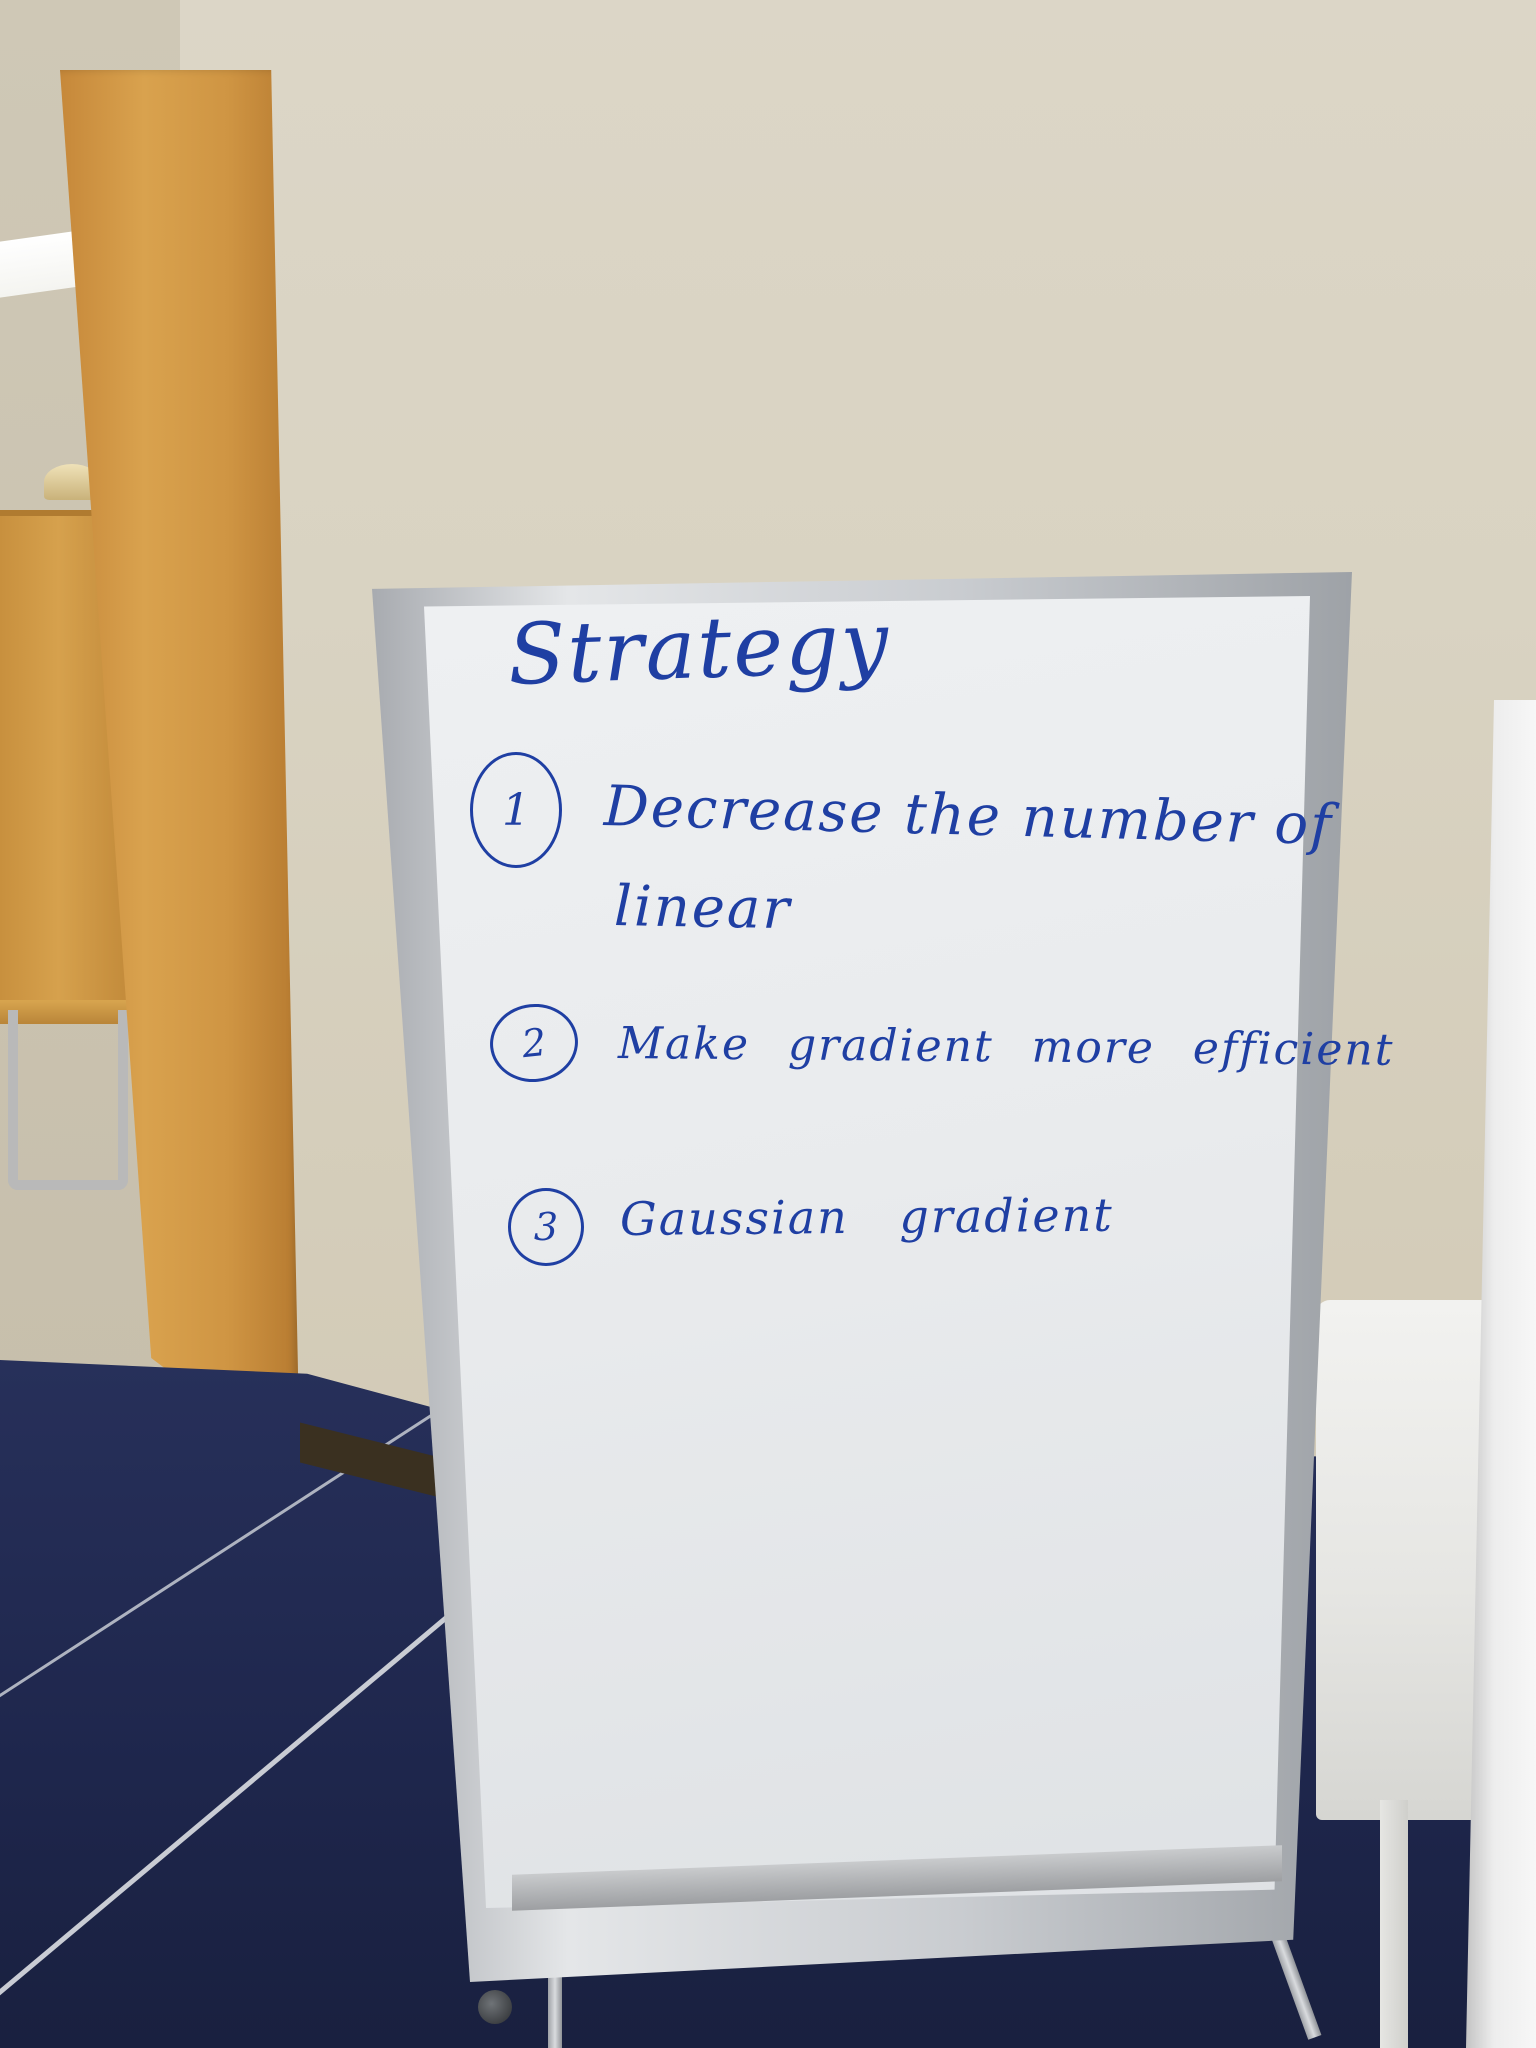 The height and width of the screenshot is (2048, 1536). Describe the element at coordinates (68, 1100) in the screenshot. I see `background-chair` at that location.